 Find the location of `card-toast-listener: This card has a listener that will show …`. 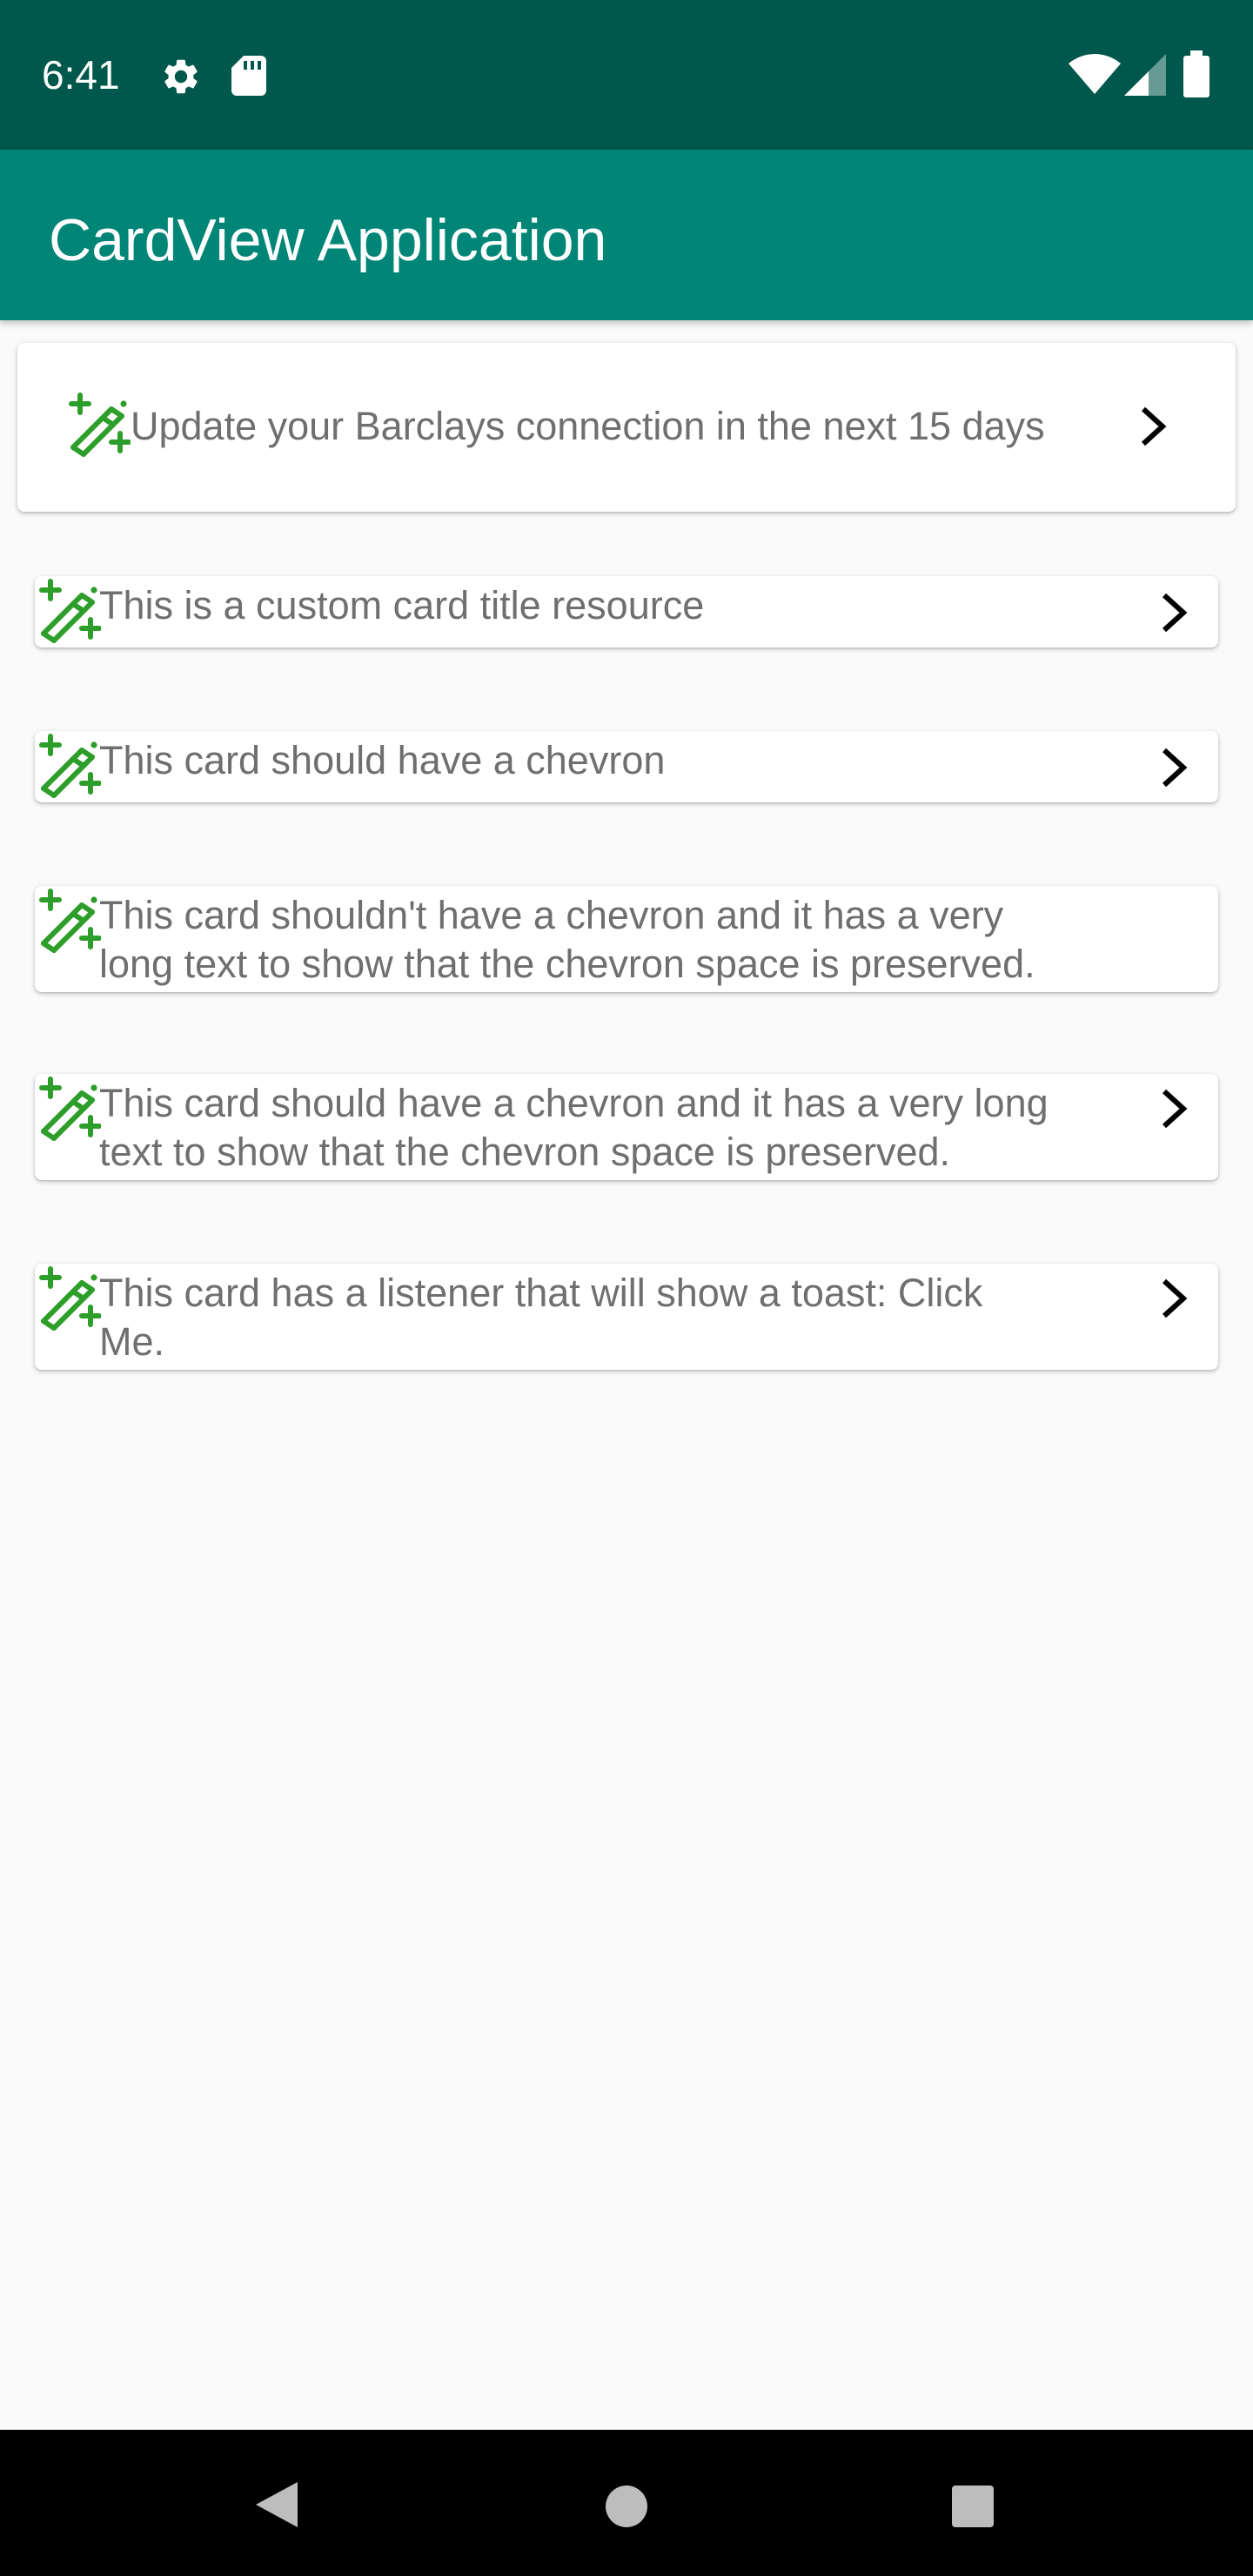

card-toast-listener: This card has a listener that will show … is located at coordinates (626, 1317).